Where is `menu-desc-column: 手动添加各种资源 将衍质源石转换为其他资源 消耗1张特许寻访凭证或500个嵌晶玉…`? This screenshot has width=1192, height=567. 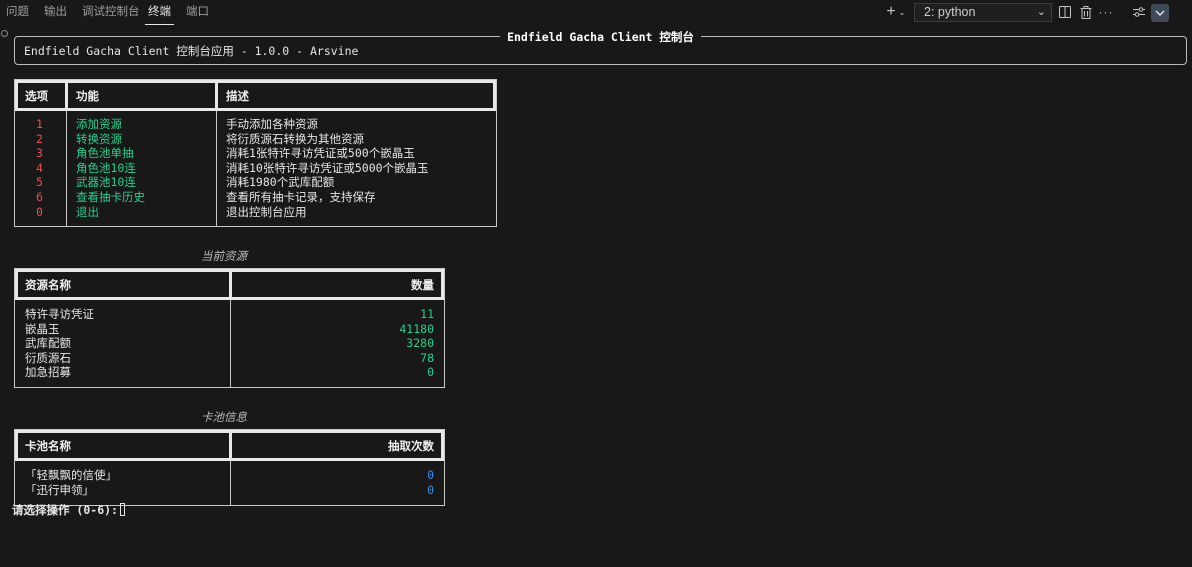 menu-desc-column: 手动添加各种资源 将衍质源石转换为其他资源 消耗1张特许寻访凭证或500个嵌晶玉… is located at coordinates (327, 168).